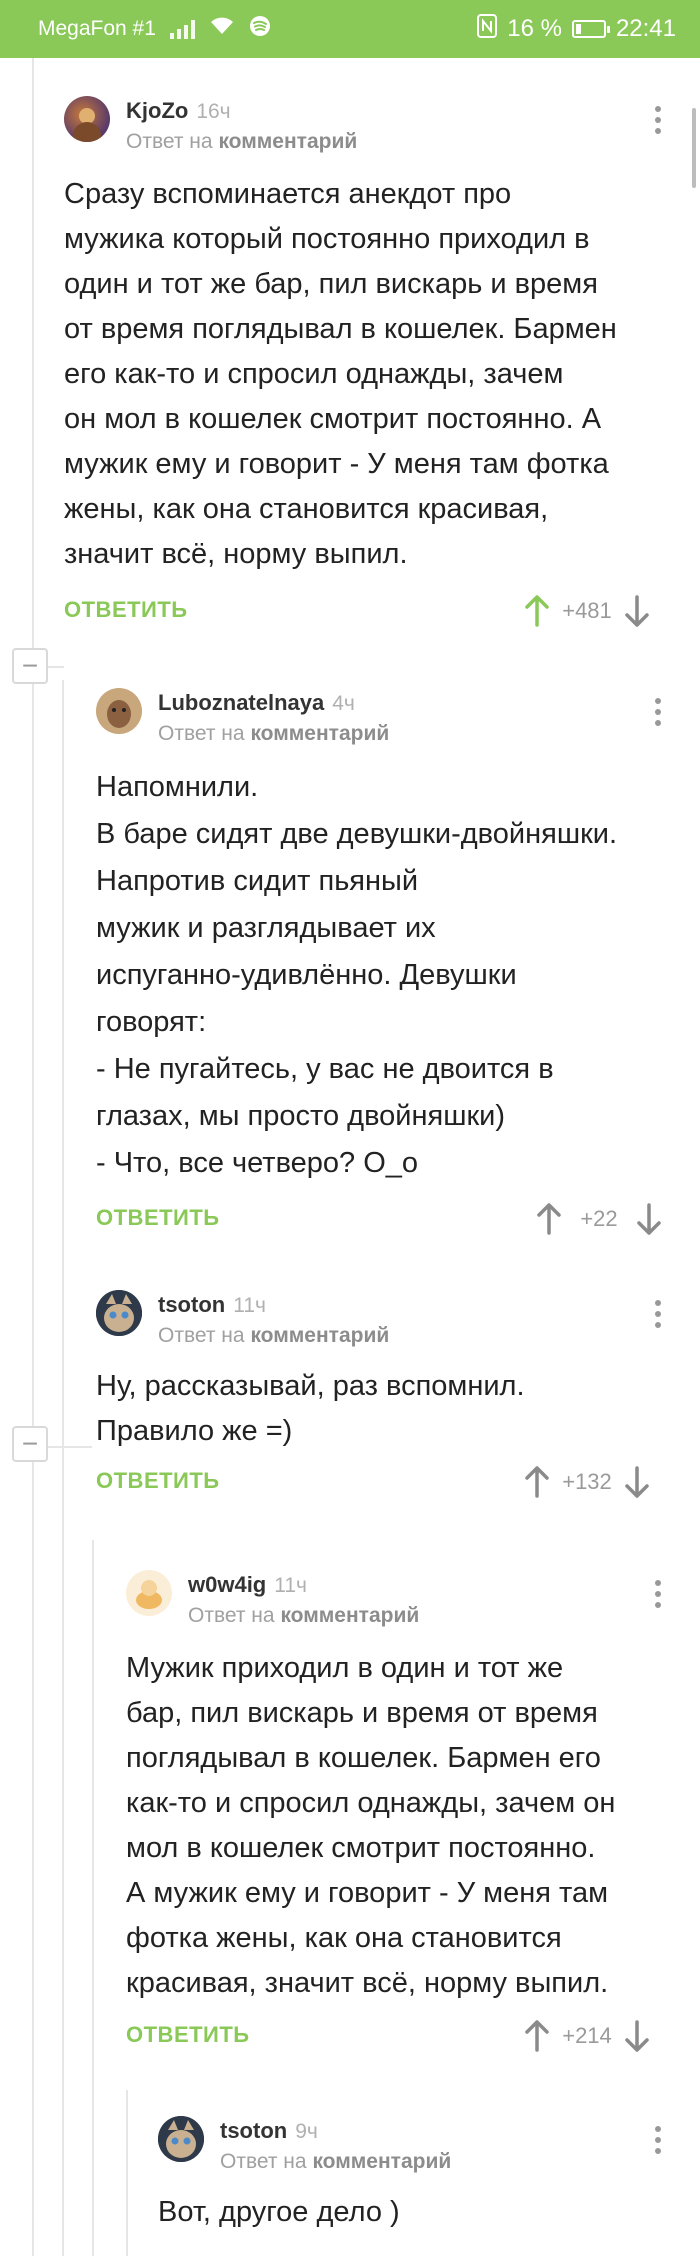 The image size is (700, 2256). What do you see at coordinates (343, 703) in the screenshot?
I see `comment-time: 4ч` at bounding box center [343, 703].